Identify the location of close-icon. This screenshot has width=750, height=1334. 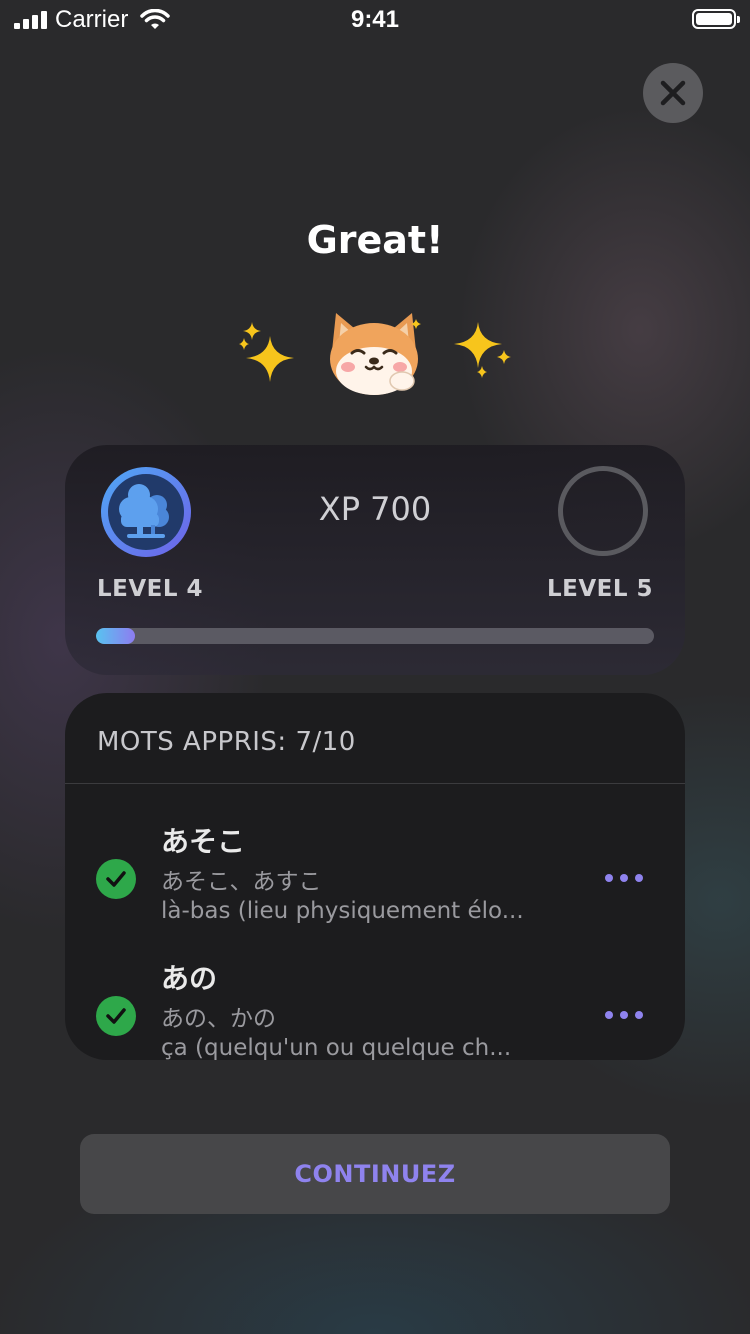
(673, 93).